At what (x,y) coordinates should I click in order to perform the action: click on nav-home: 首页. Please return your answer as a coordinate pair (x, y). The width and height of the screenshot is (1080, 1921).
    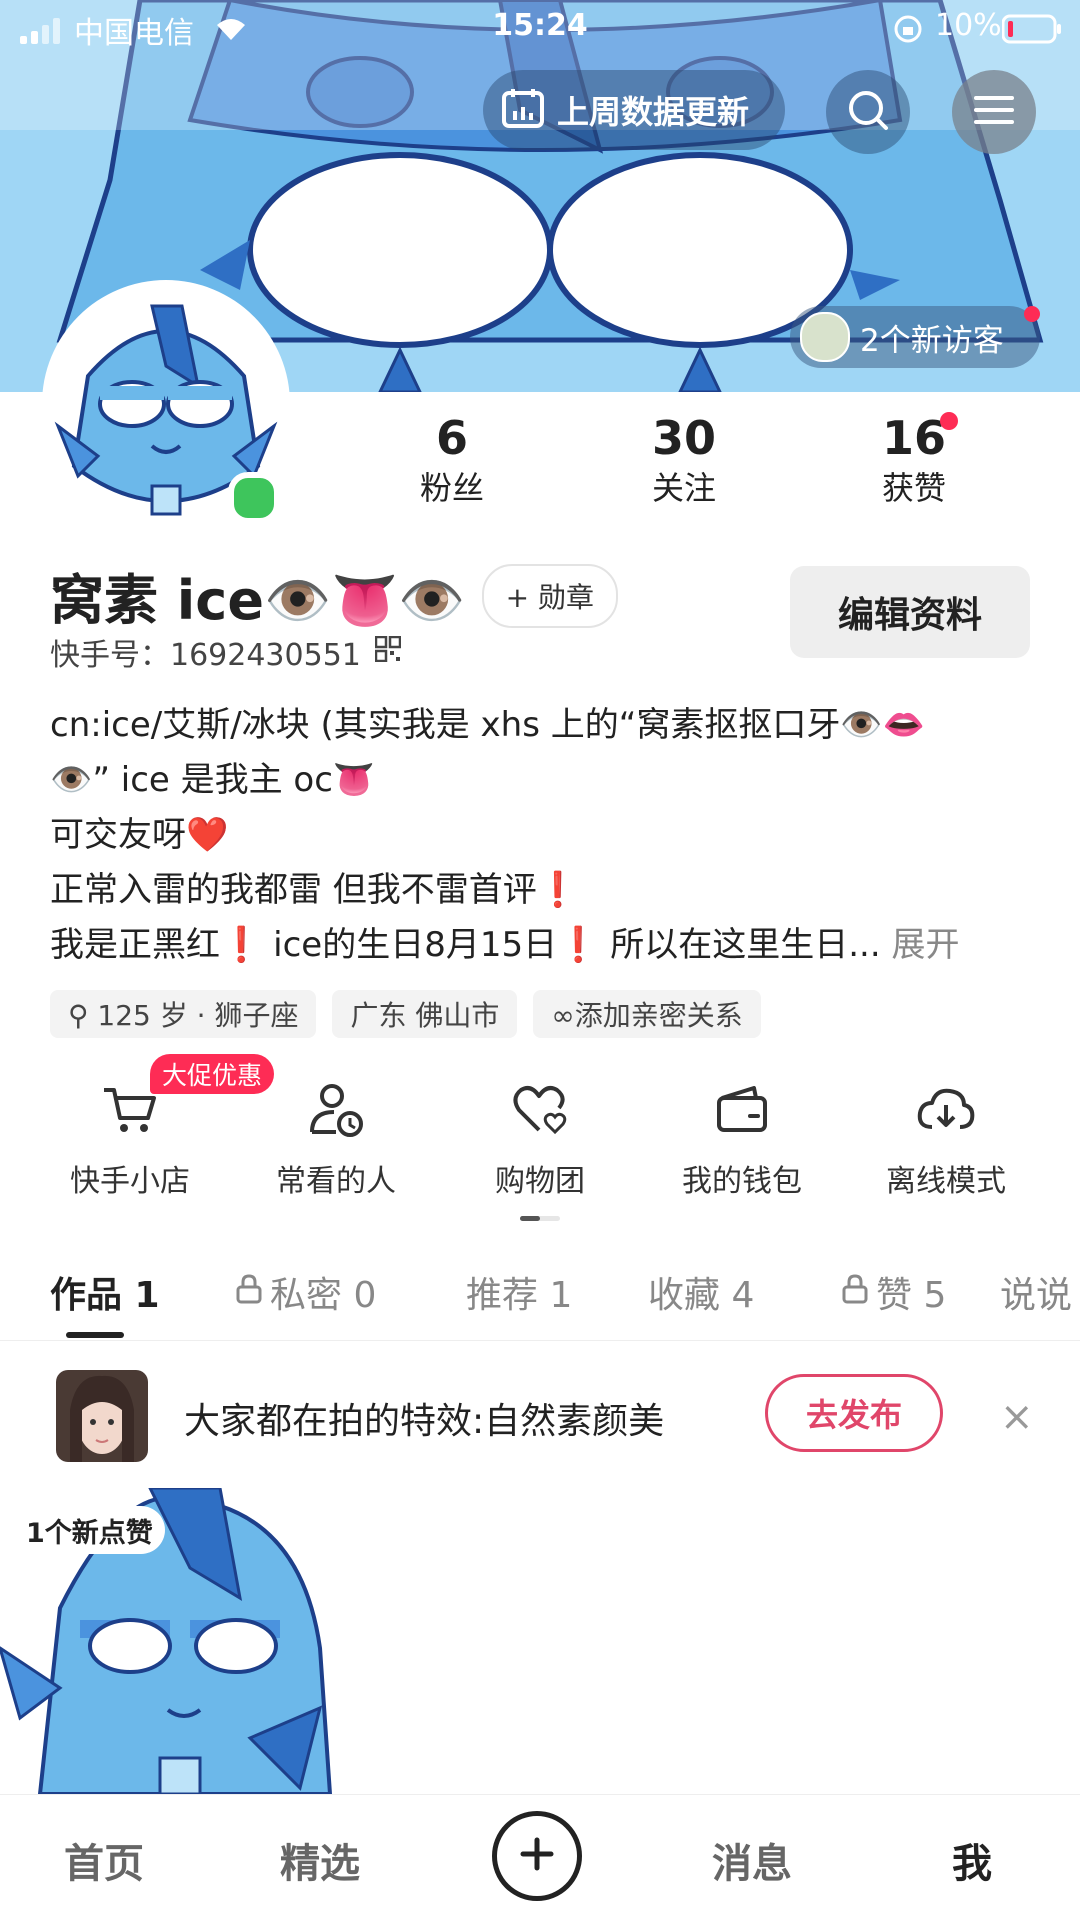
    Looking at the image, I should click on (104, 1860).